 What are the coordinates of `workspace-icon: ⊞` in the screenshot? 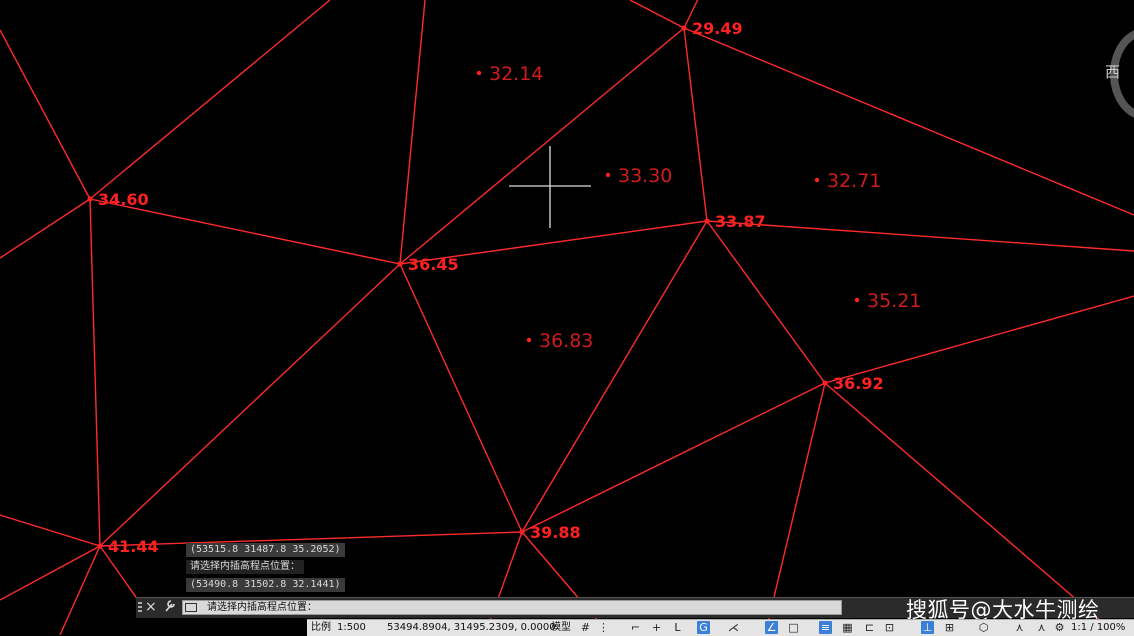 It's located at (949, 627).